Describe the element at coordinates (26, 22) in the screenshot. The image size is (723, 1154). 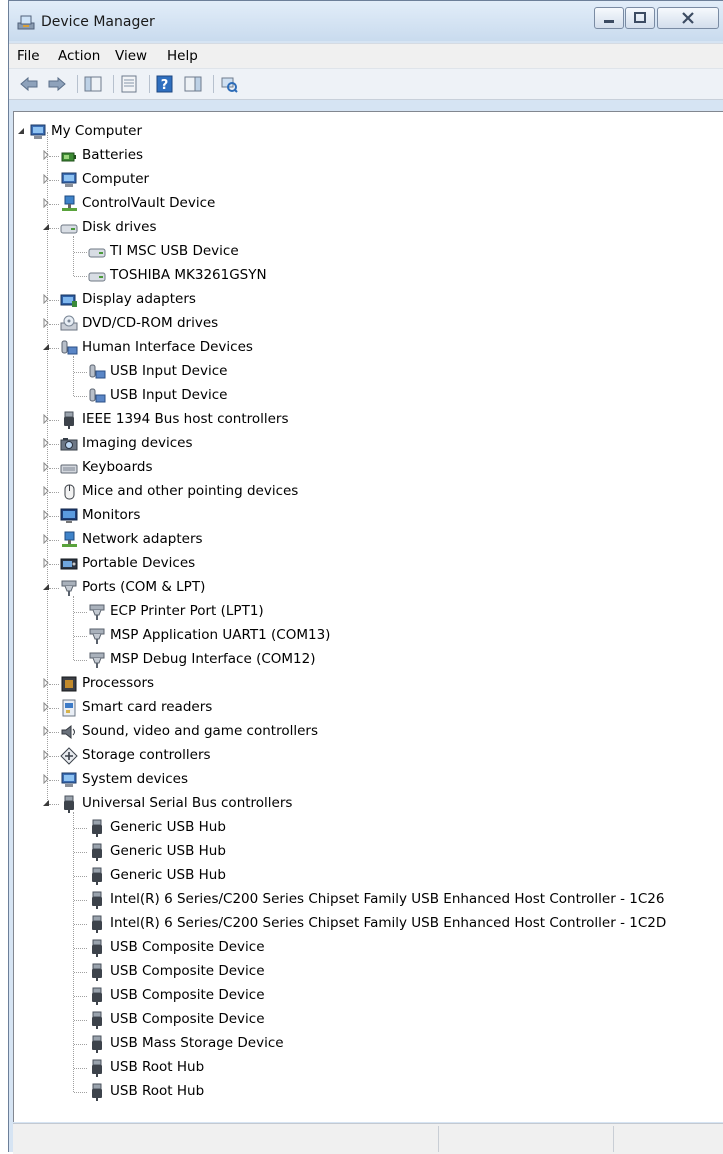
I see `device-manager-icon` at that location.